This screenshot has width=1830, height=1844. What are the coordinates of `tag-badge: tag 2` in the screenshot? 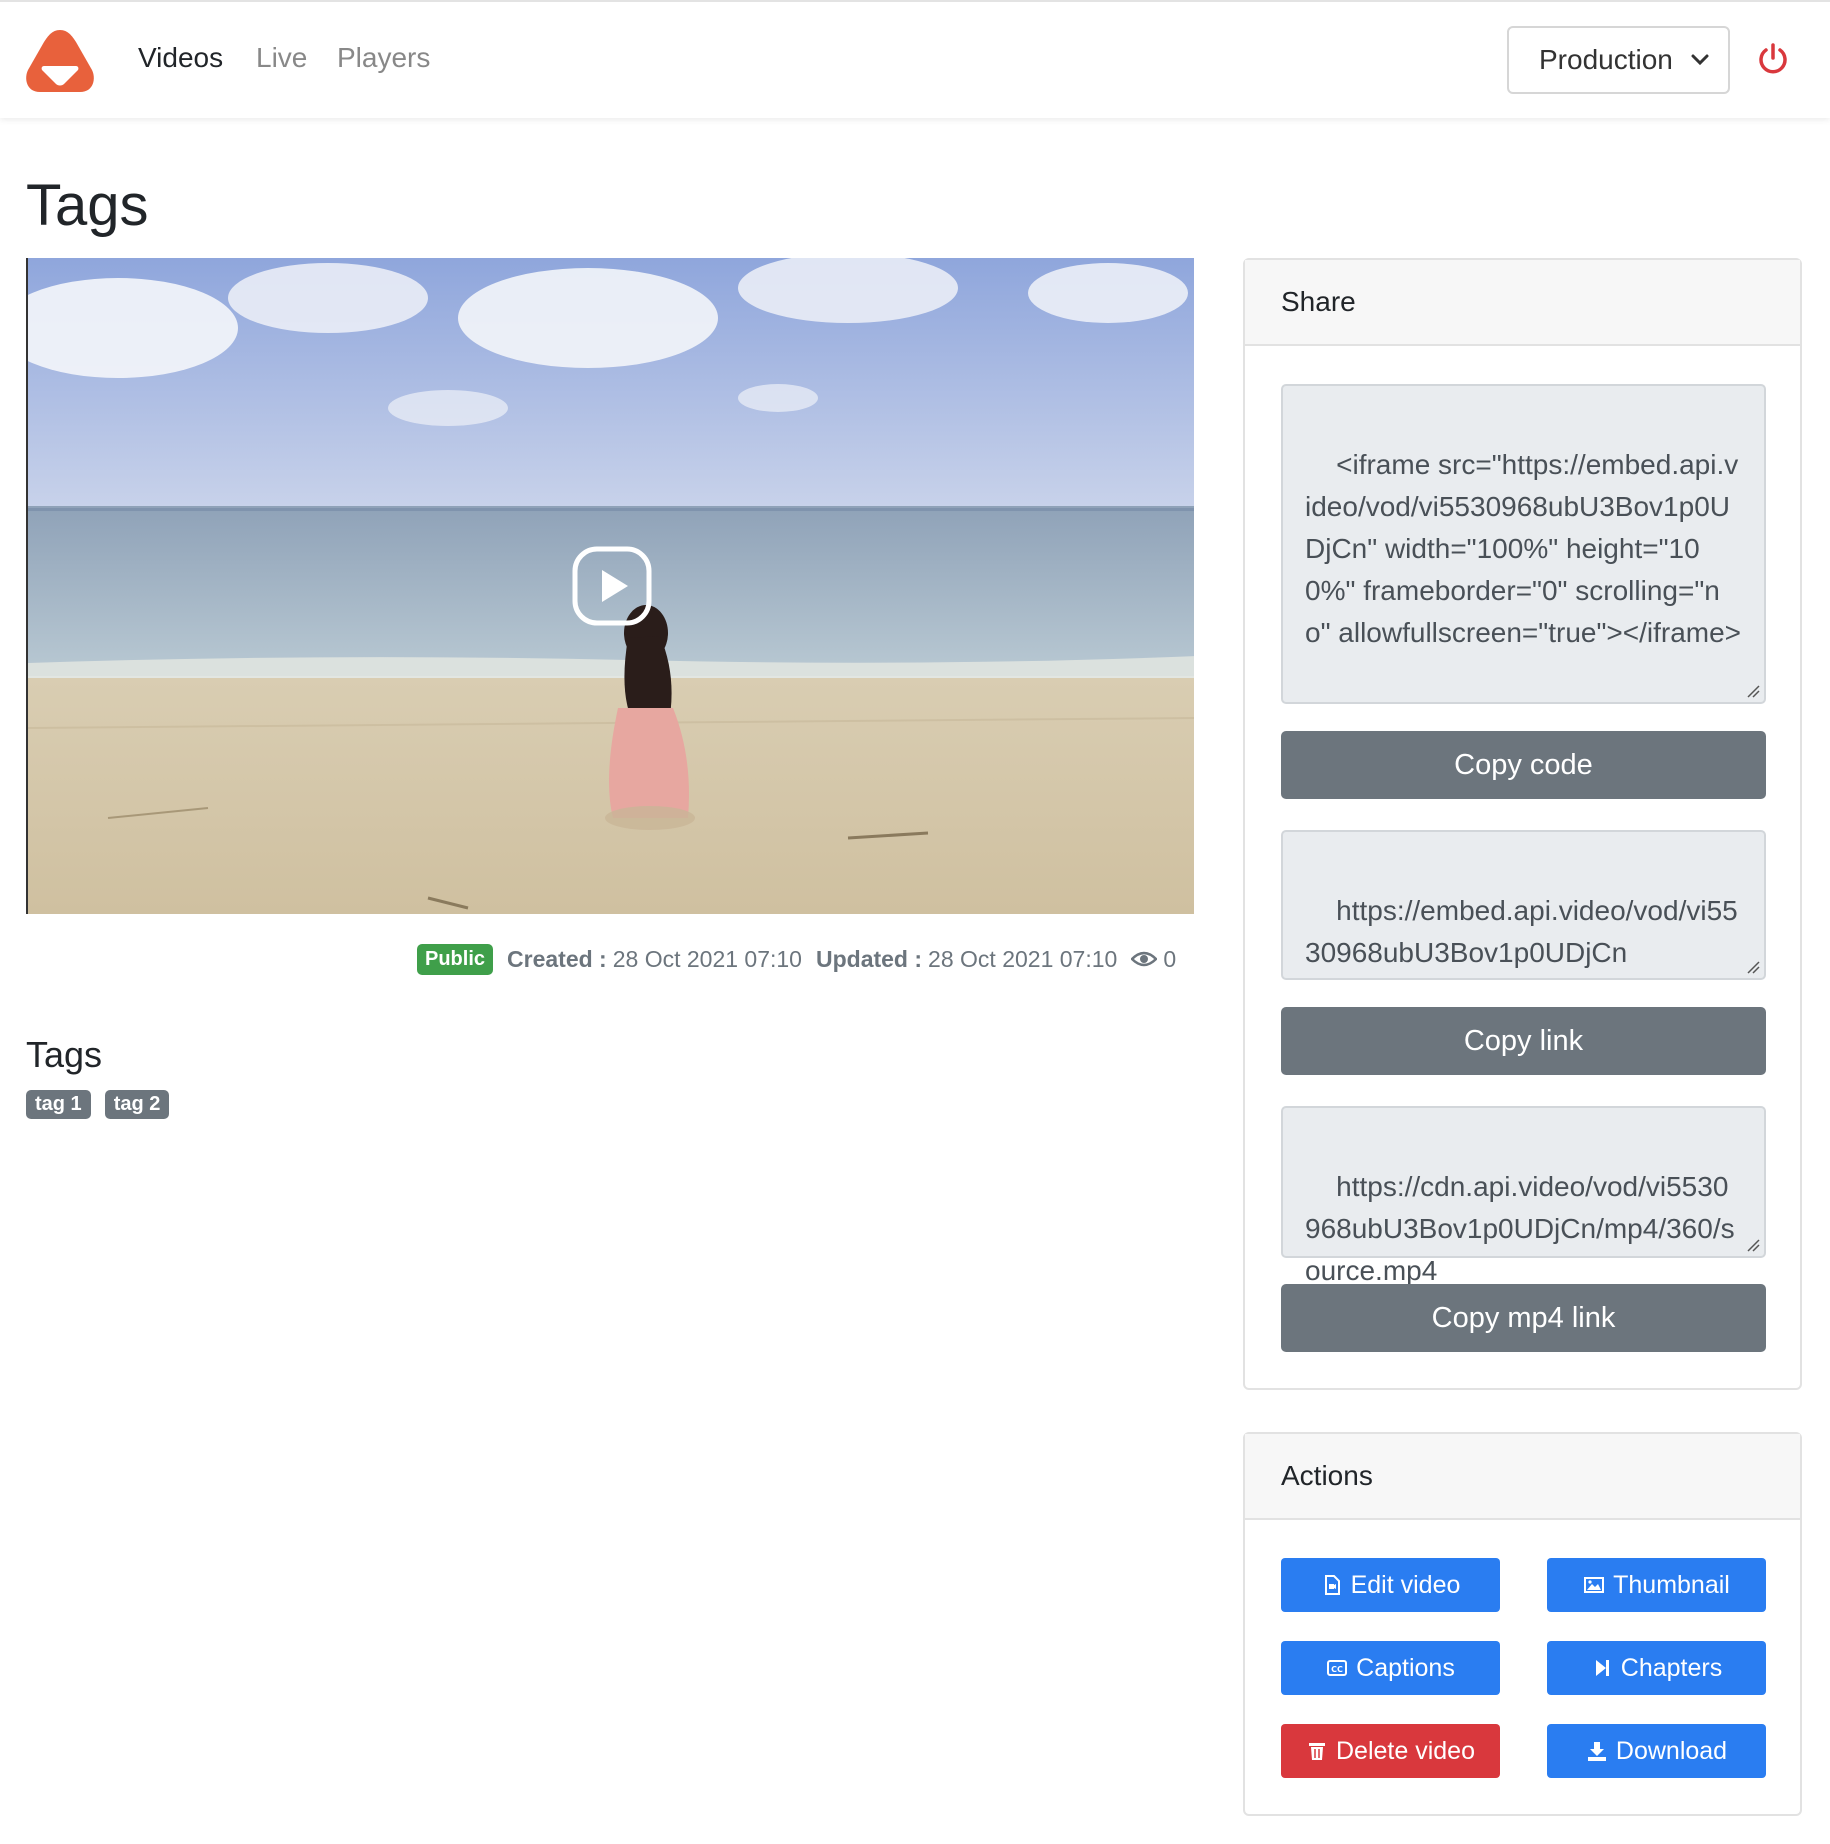 It's located at (137, 1104).